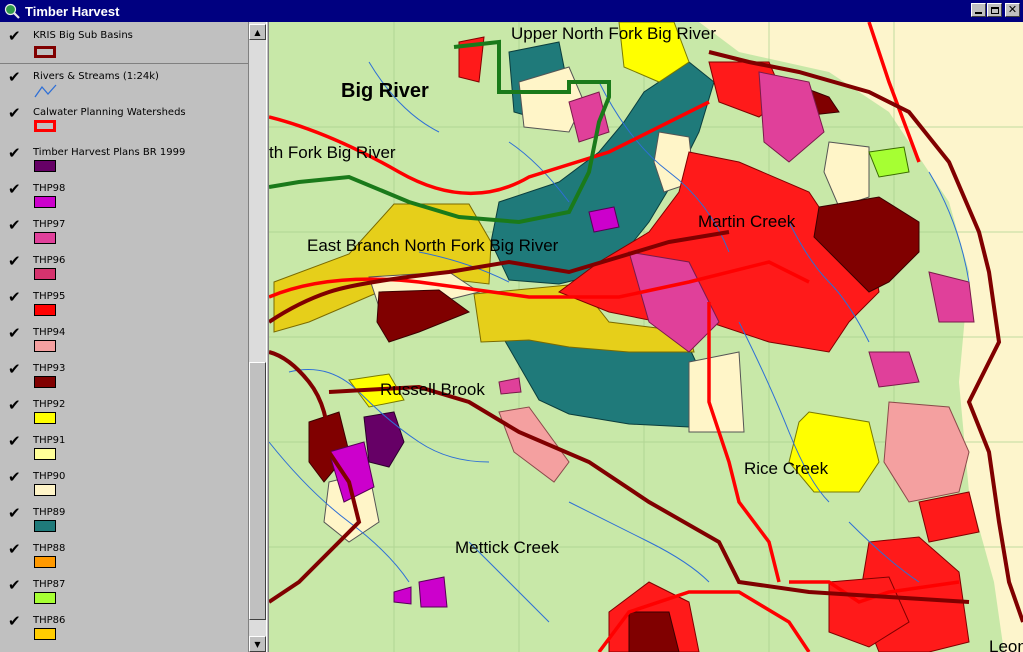 This screenshot has width=1023, height=652. What do you see at coordinates (332, 152) in the screenshot?
I see `label-north-fork: th Fork Big River` at bounding box center [332, 152].